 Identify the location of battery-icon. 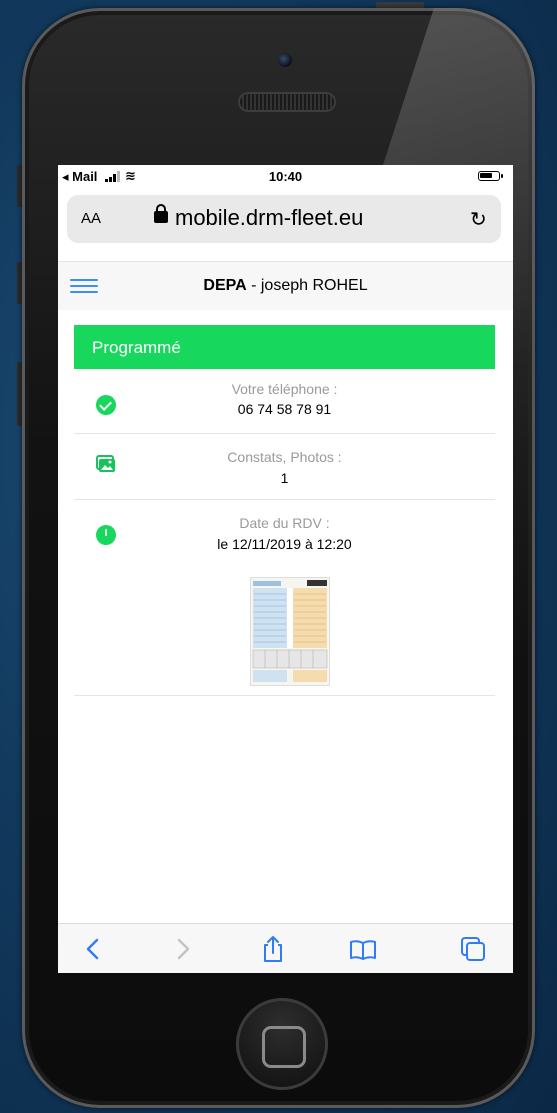
(490, 176).